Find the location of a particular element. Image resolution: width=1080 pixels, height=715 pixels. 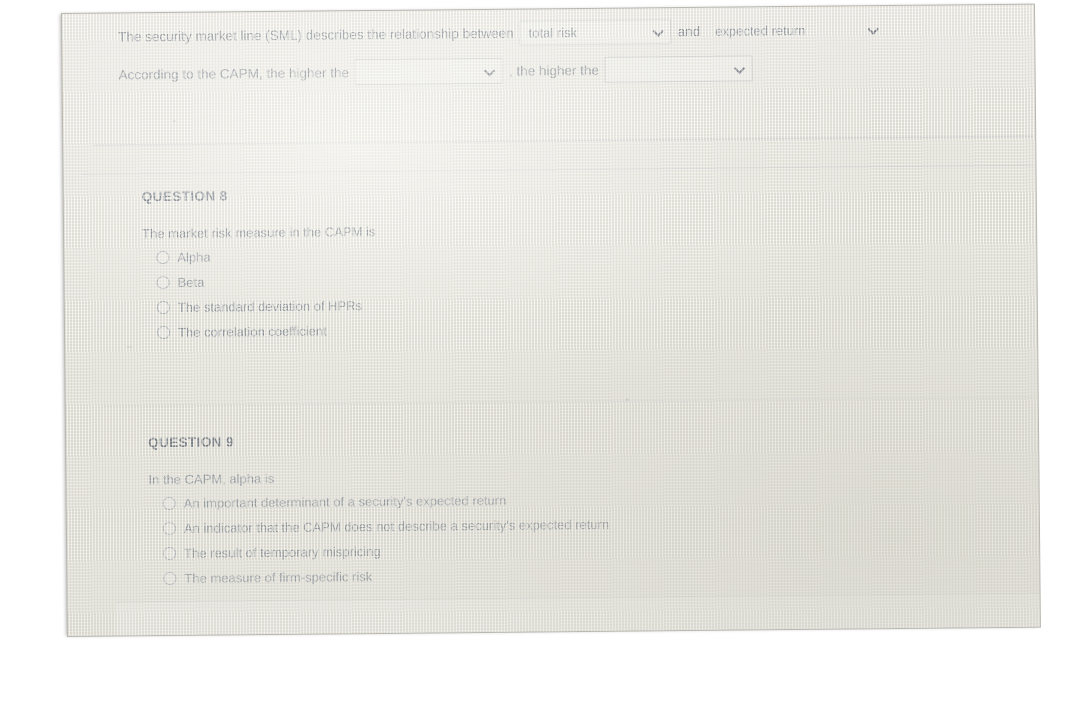

question-9-option-mispricing: The result of temporary mispricing is located at coordinates (379, 551).